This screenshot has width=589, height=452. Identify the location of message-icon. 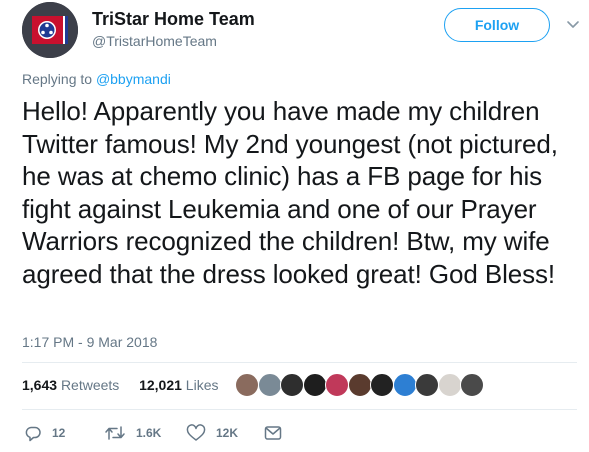
(273, 433).